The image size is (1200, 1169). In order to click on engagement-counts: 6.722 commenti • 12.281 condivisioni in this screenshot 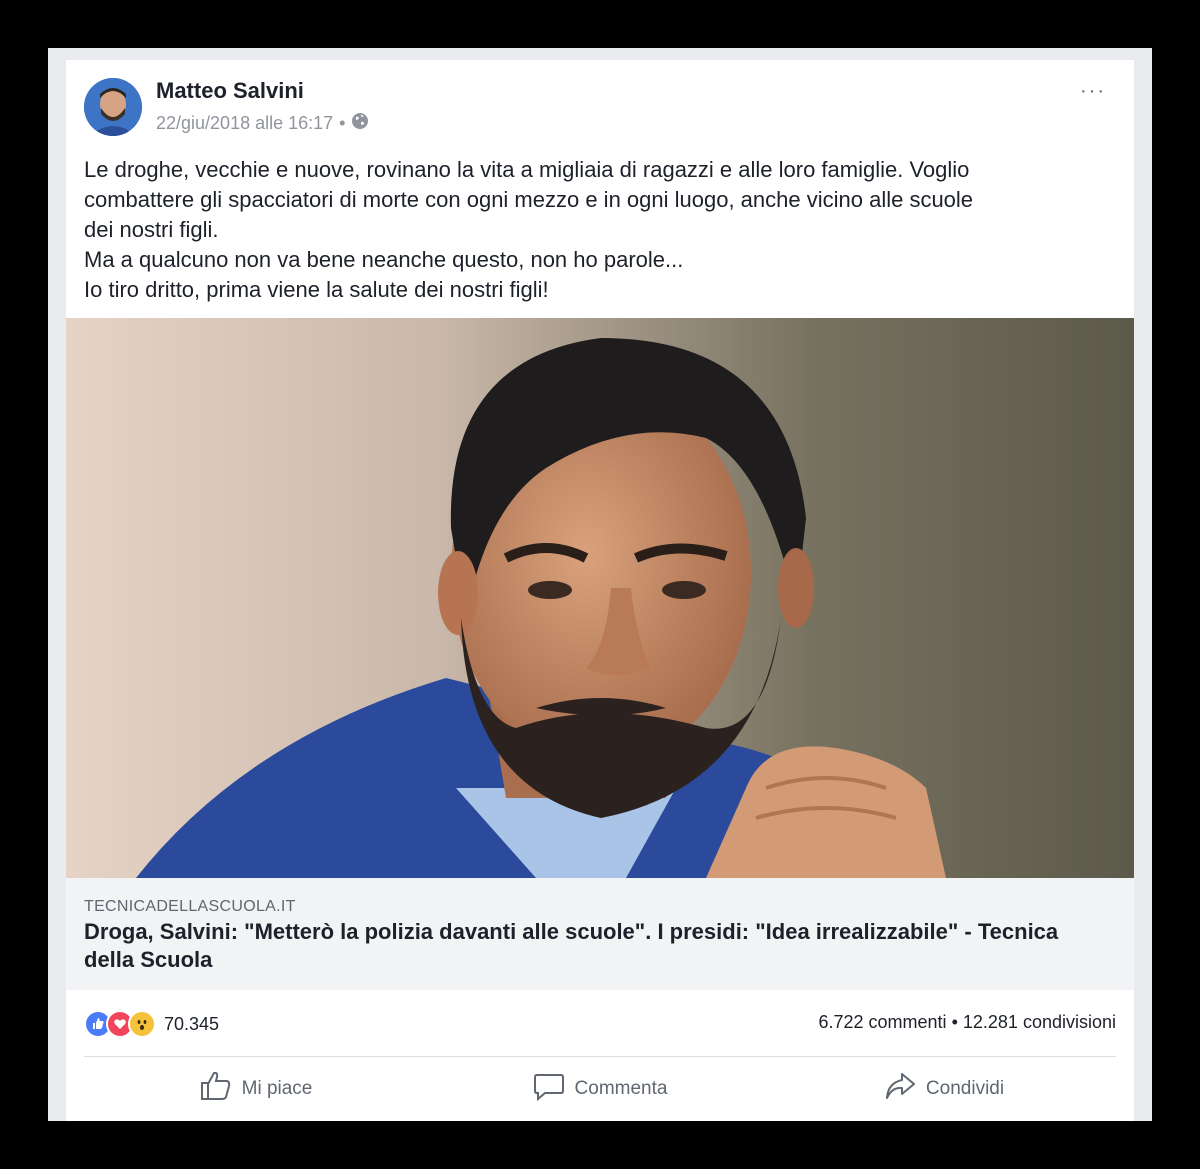, I will do `click(967, 1022)`.